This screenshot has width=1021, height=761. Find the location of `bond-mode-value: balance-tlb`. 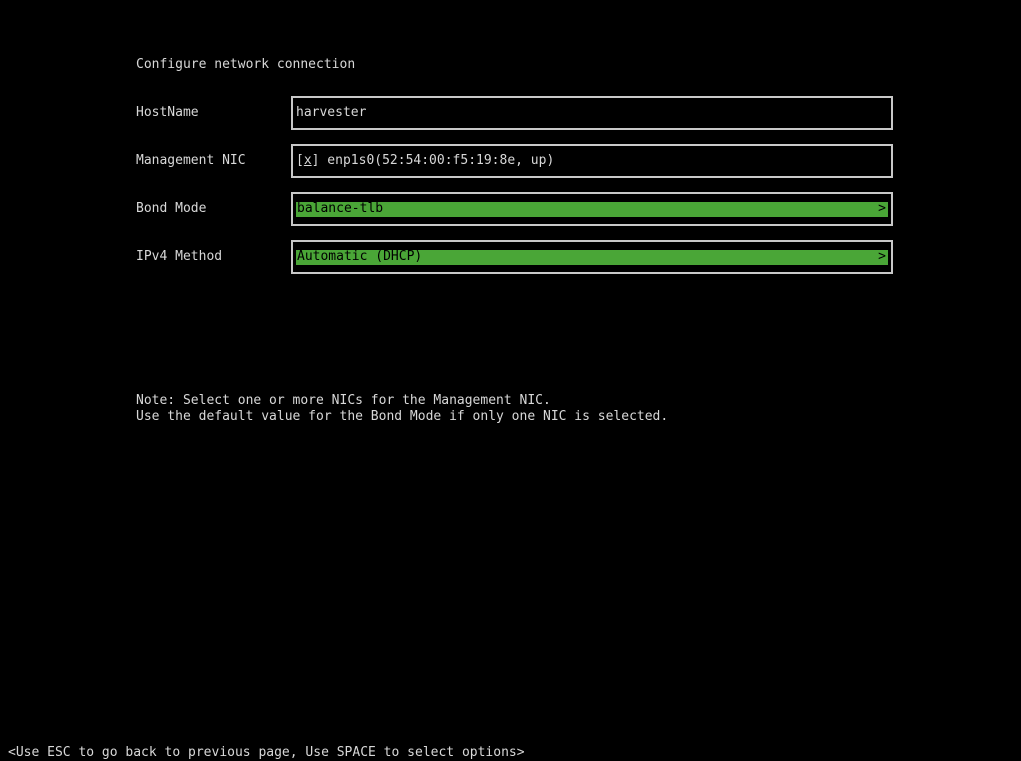

bond-mode-value: balance-tlb is located at coordinates (340, 208).